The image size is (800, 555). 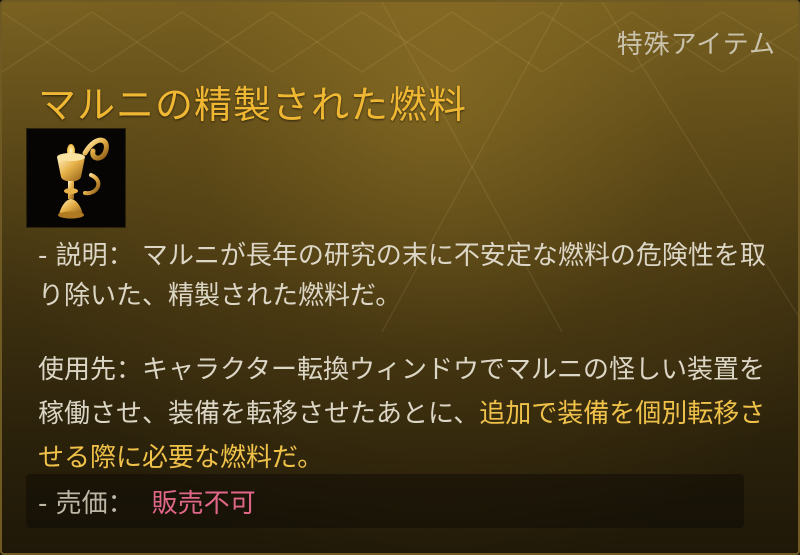 I want to click on price-value: 販売不可, so click(x=203, y=503).